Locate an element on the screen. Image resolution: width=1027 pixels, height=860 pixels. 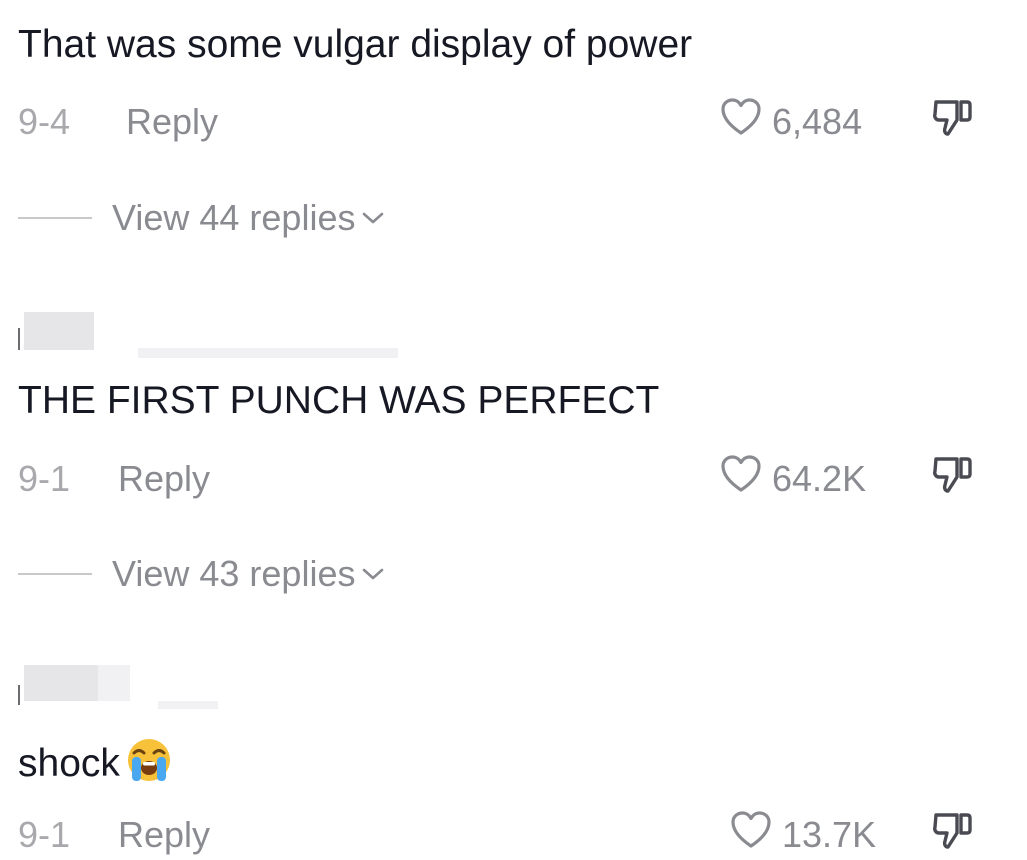
comment-meta-row: 9-1 Reply 13.7K is located at coordinates (502, 835).